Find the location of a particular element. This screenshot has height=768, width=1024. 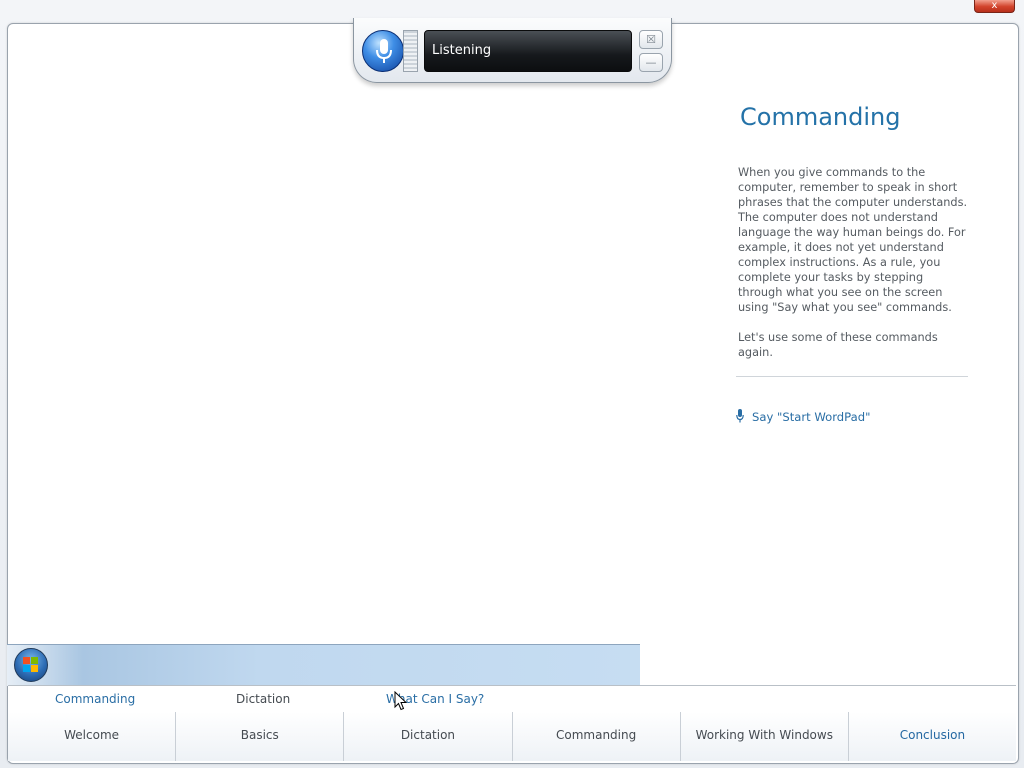

audio-level-meter is located at coordinates (410, 51).